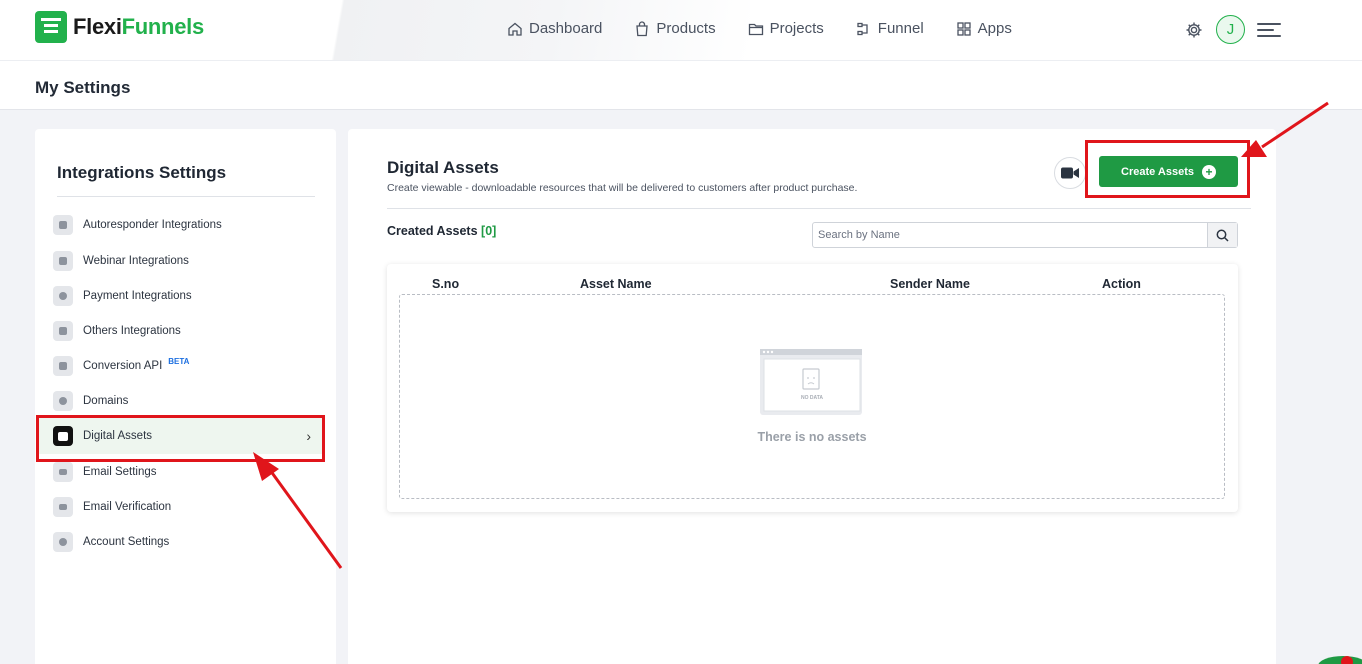 This screenshot has width=1362, height=664. I want to click on page-header: My Settings, so click(681, 85).